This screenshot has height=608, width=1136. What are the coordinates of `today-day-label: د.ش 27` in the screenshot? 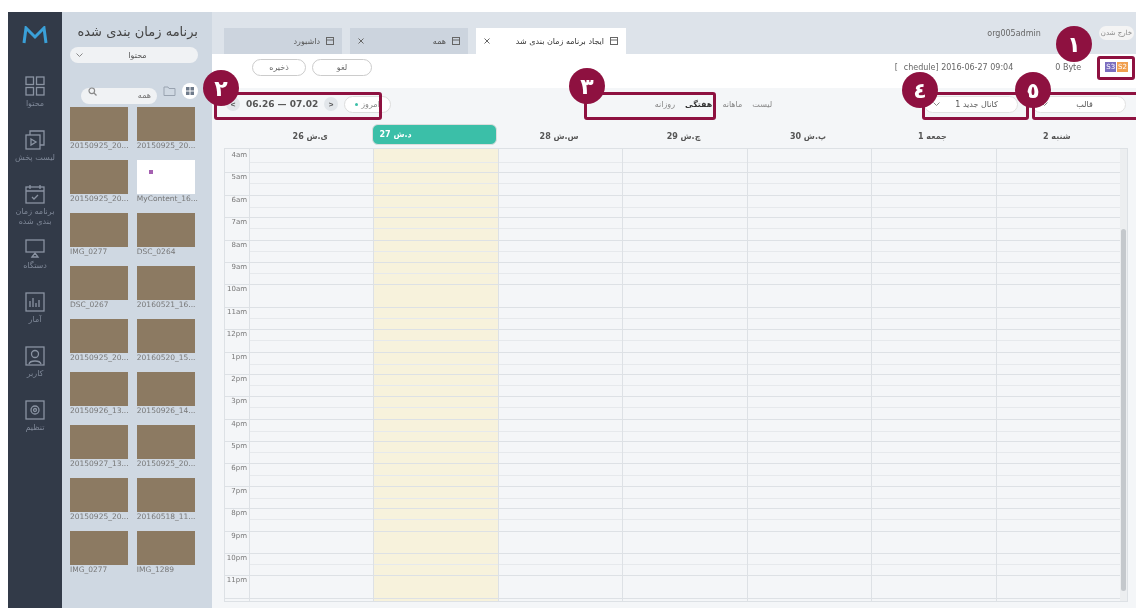 It's located at (434, 134).